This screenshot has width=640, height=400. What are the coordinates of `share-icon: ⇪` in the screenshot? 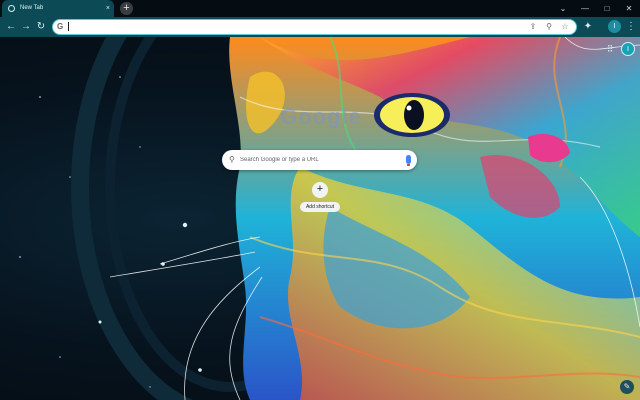 It's located at (533, 26).